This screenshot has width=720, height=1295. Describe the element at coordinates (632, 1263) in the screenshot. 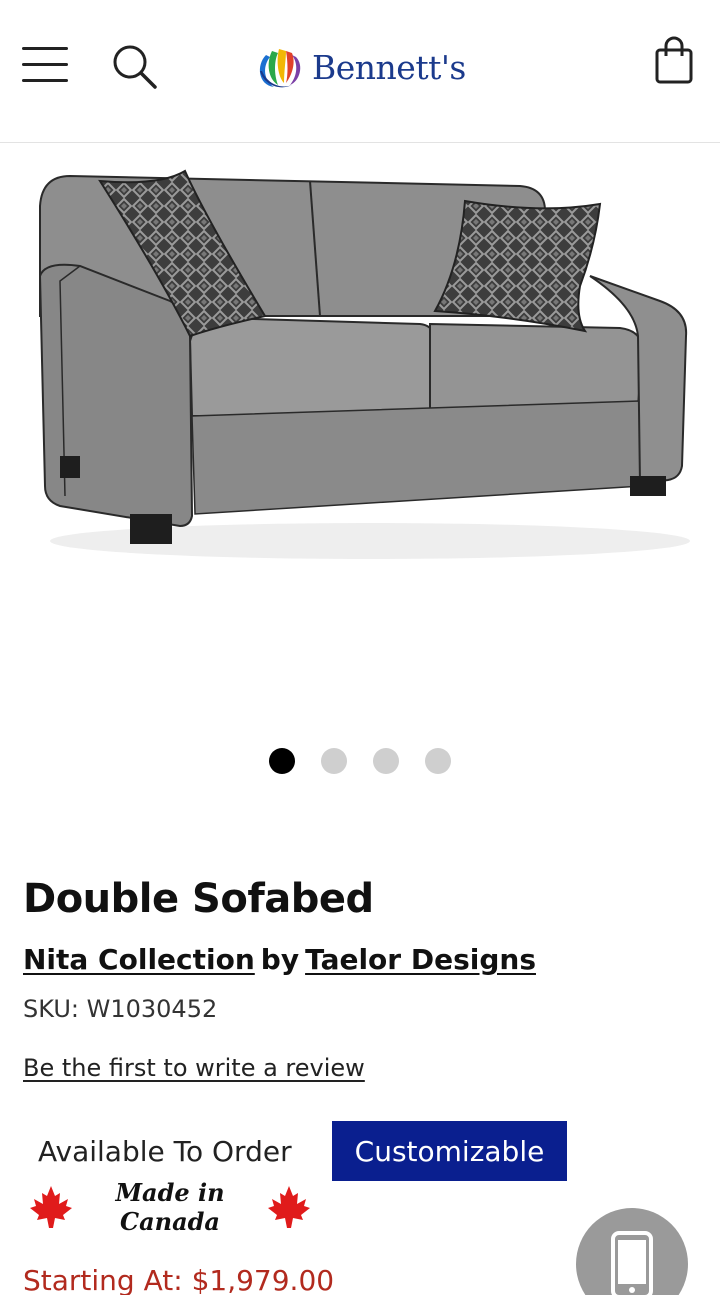

I see `mobile-phone-icon` at that location.